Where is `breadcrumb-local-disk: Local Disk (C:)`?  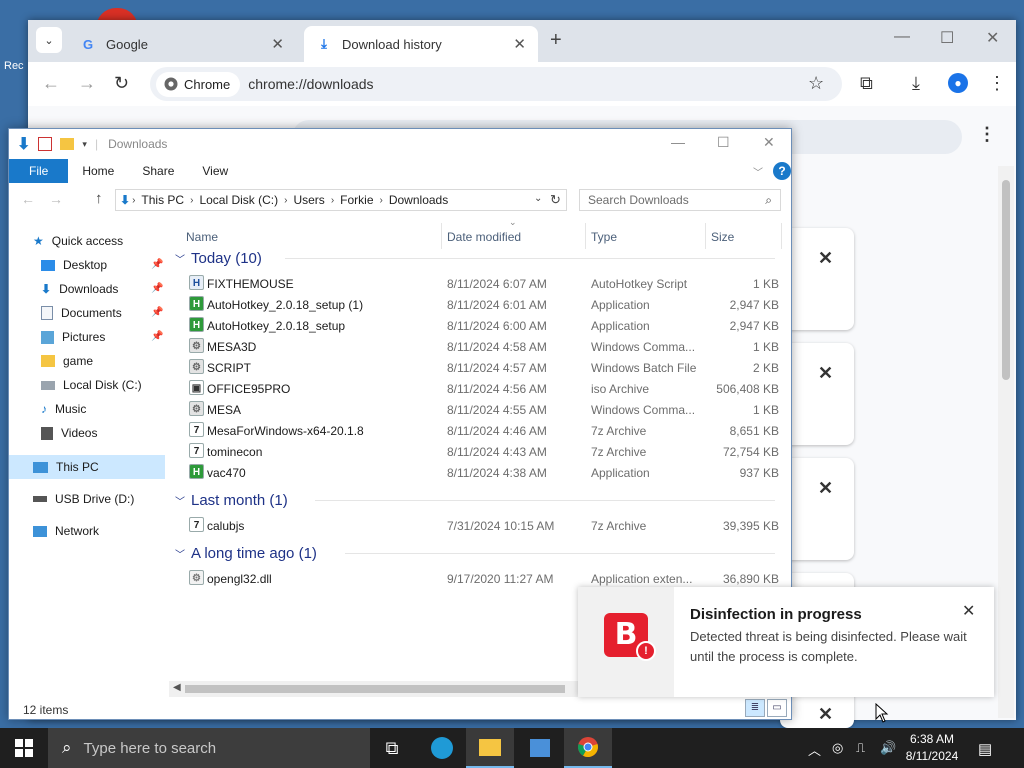
breadcrumb-local-disk: Local Disk (C:) is located at coordinates (238, 200).